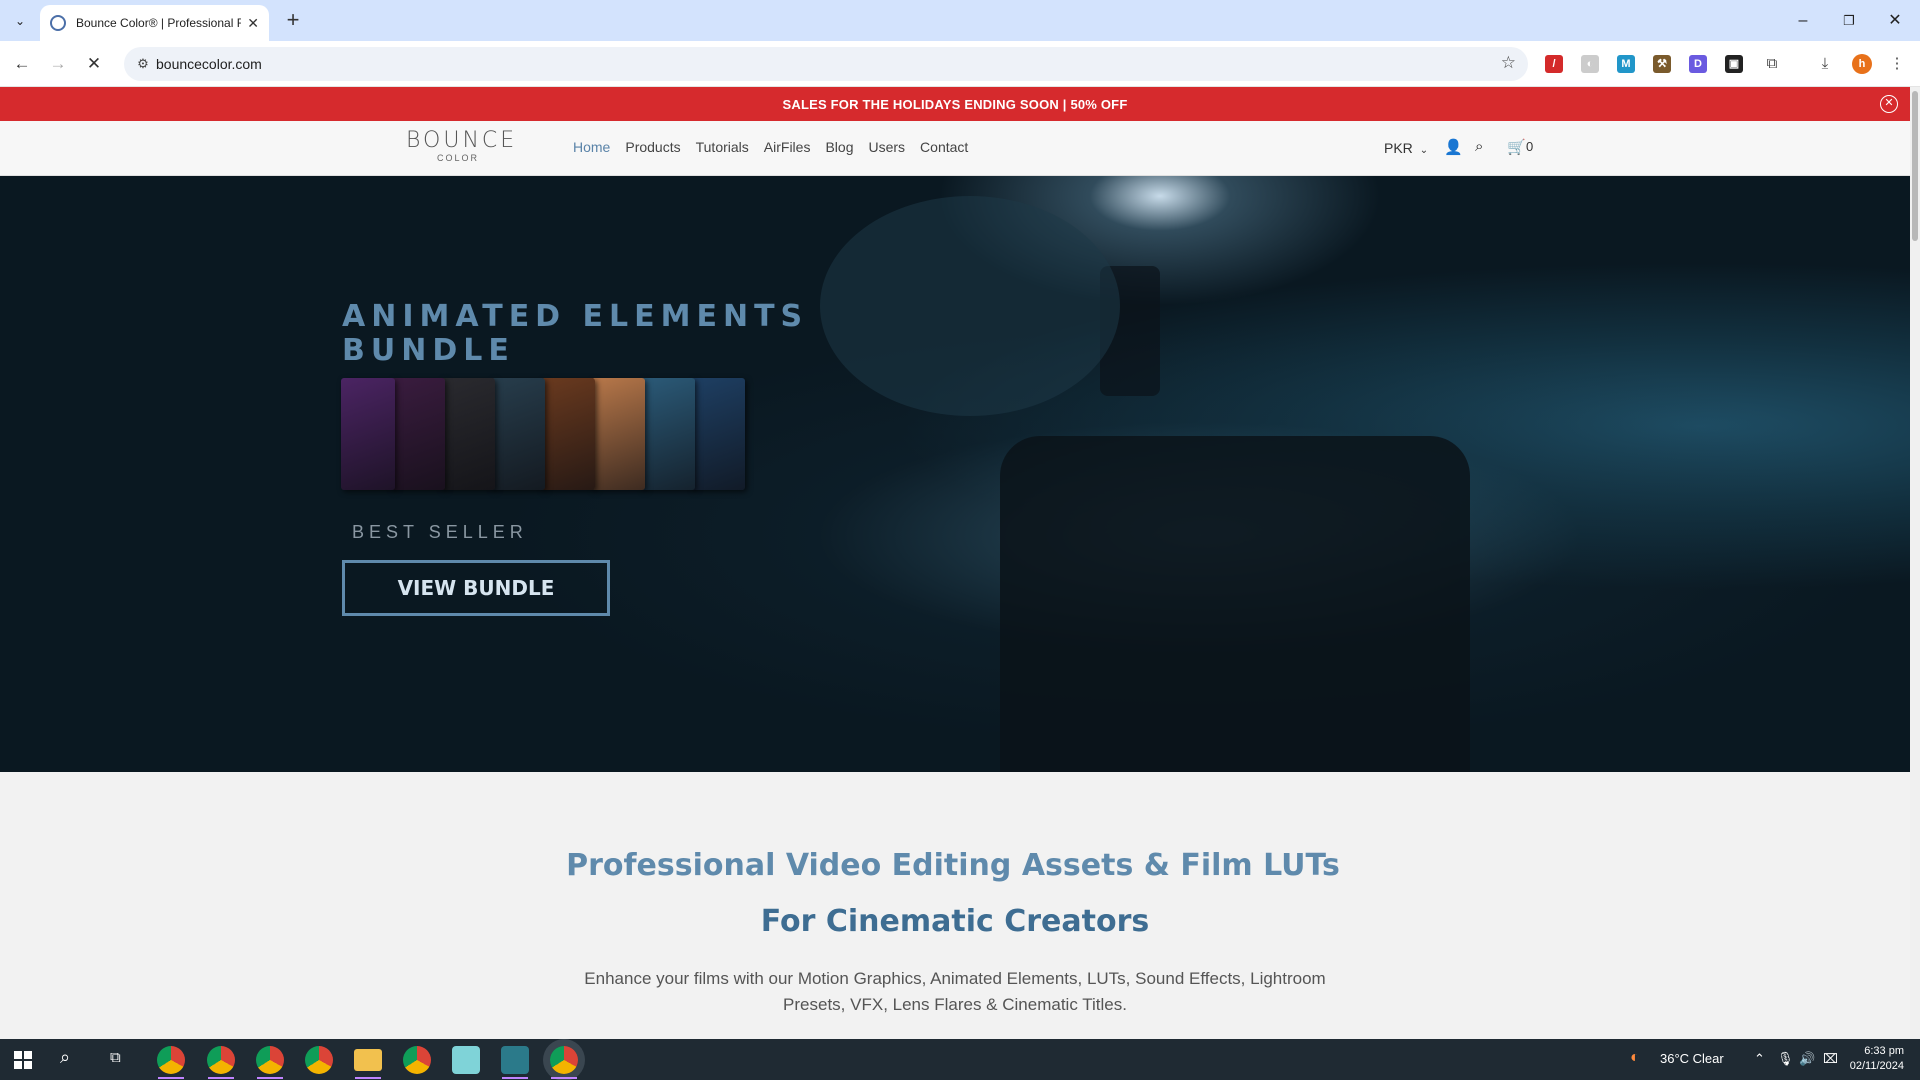 This screenshot has width=1920, height=1080. I want to click on stop-loading-icon: ✕, so click(94, 64).